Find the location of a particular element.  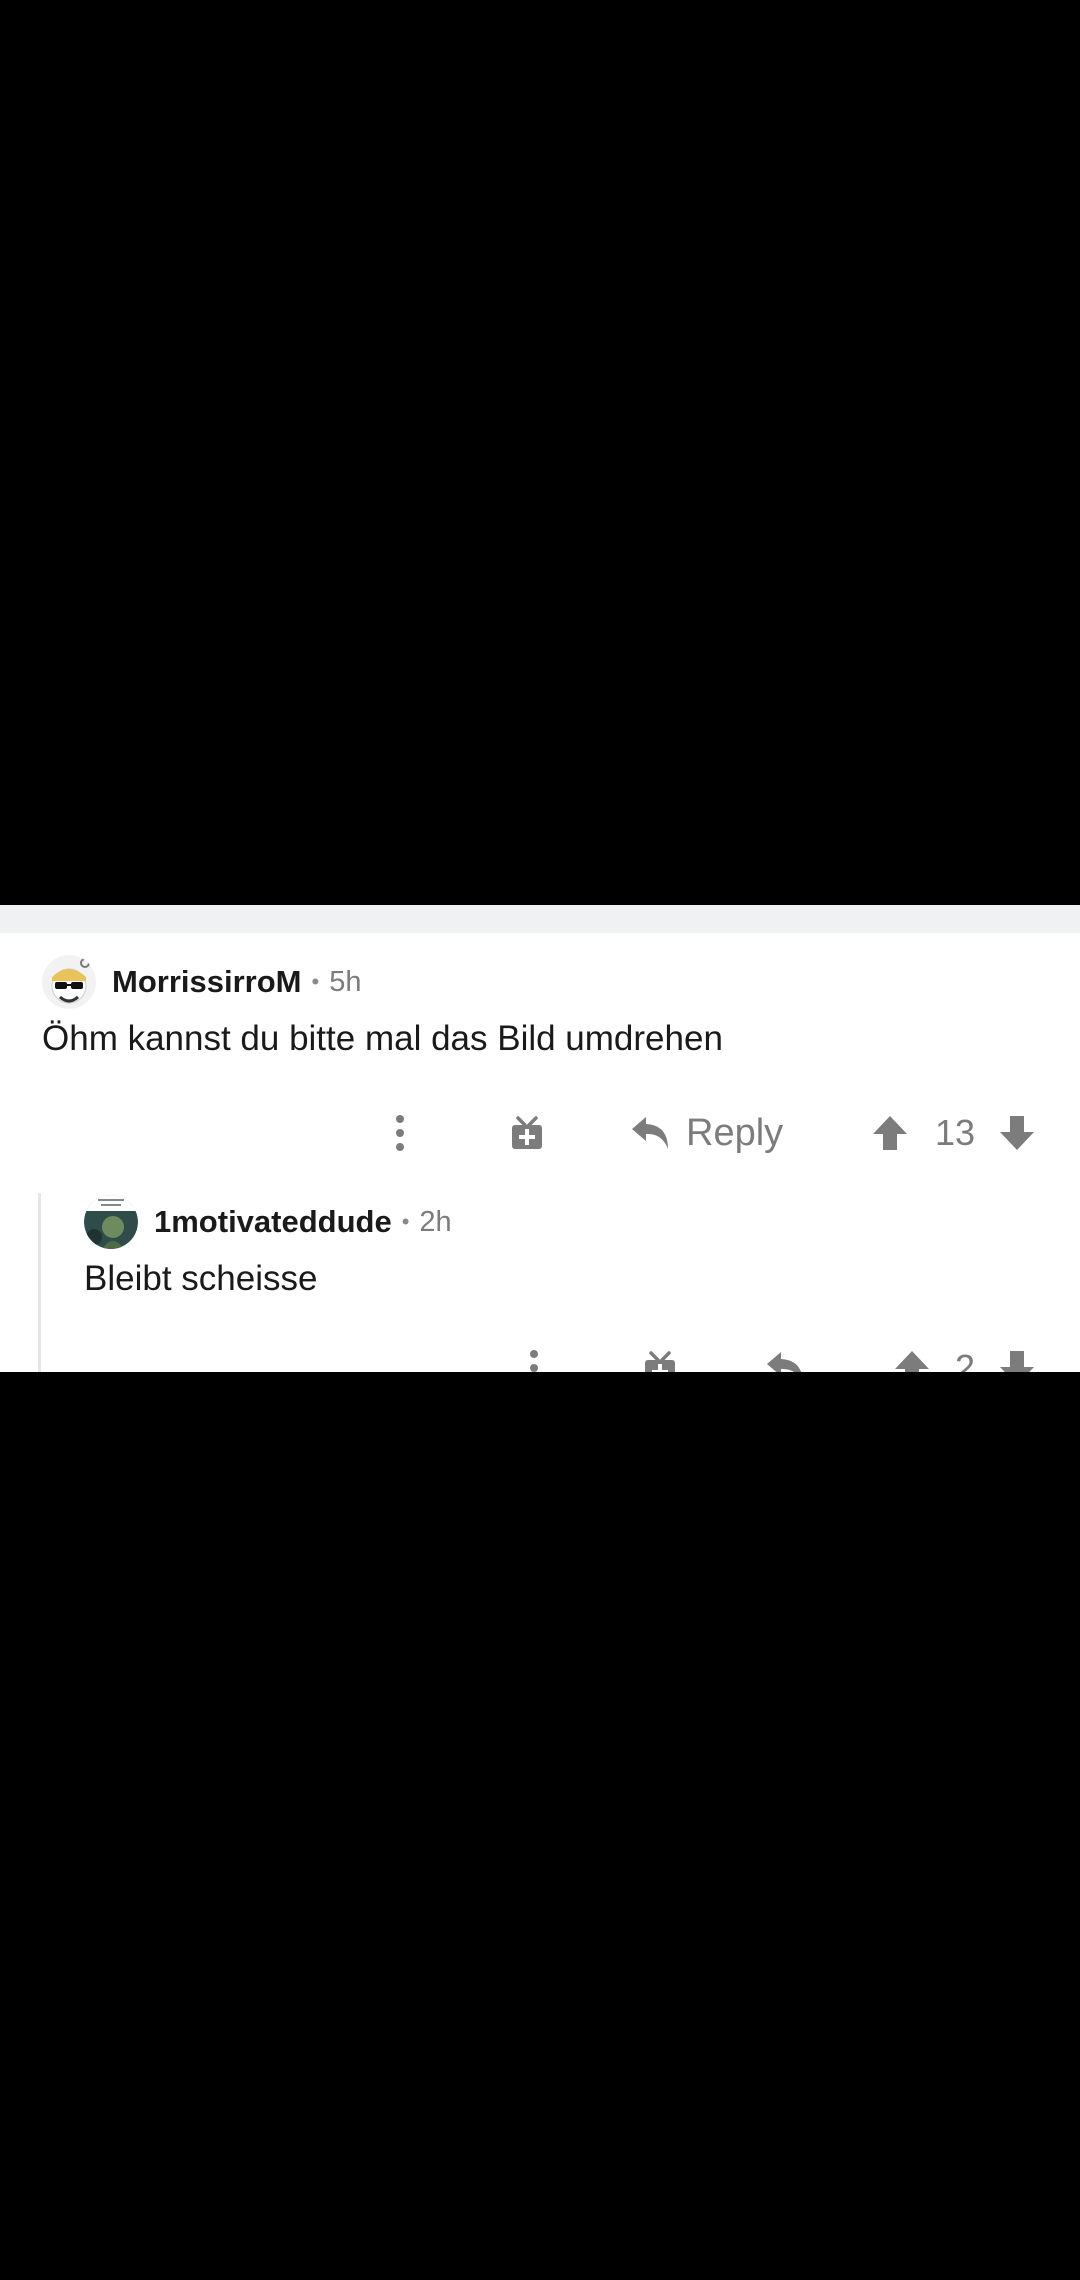

reply-label: Reply is located at coordinates (735, 1132).